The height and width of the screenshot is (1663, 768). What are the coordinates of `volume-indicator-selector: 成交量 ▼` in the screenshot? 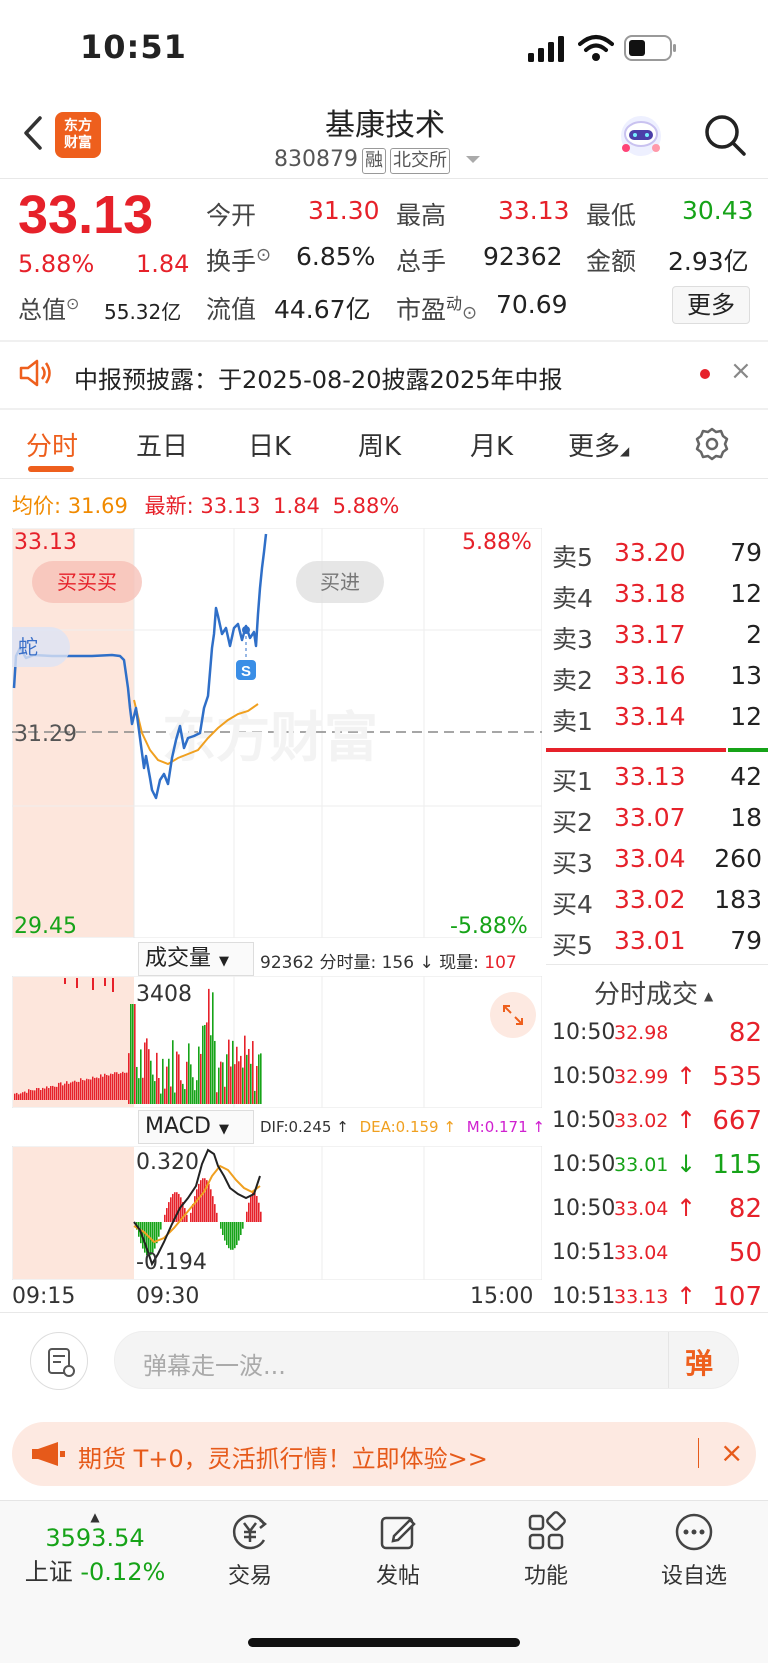 It's located at (196, 959).